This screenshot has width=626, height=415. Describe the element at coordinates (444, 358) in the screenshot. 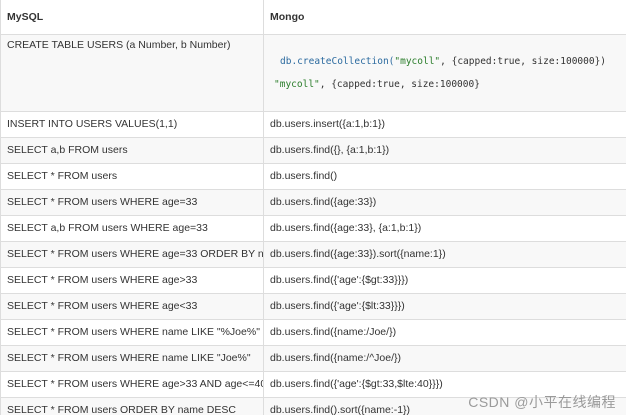

I see `mongo-cell: db.users.find({name:/^Joe/})` at that location.